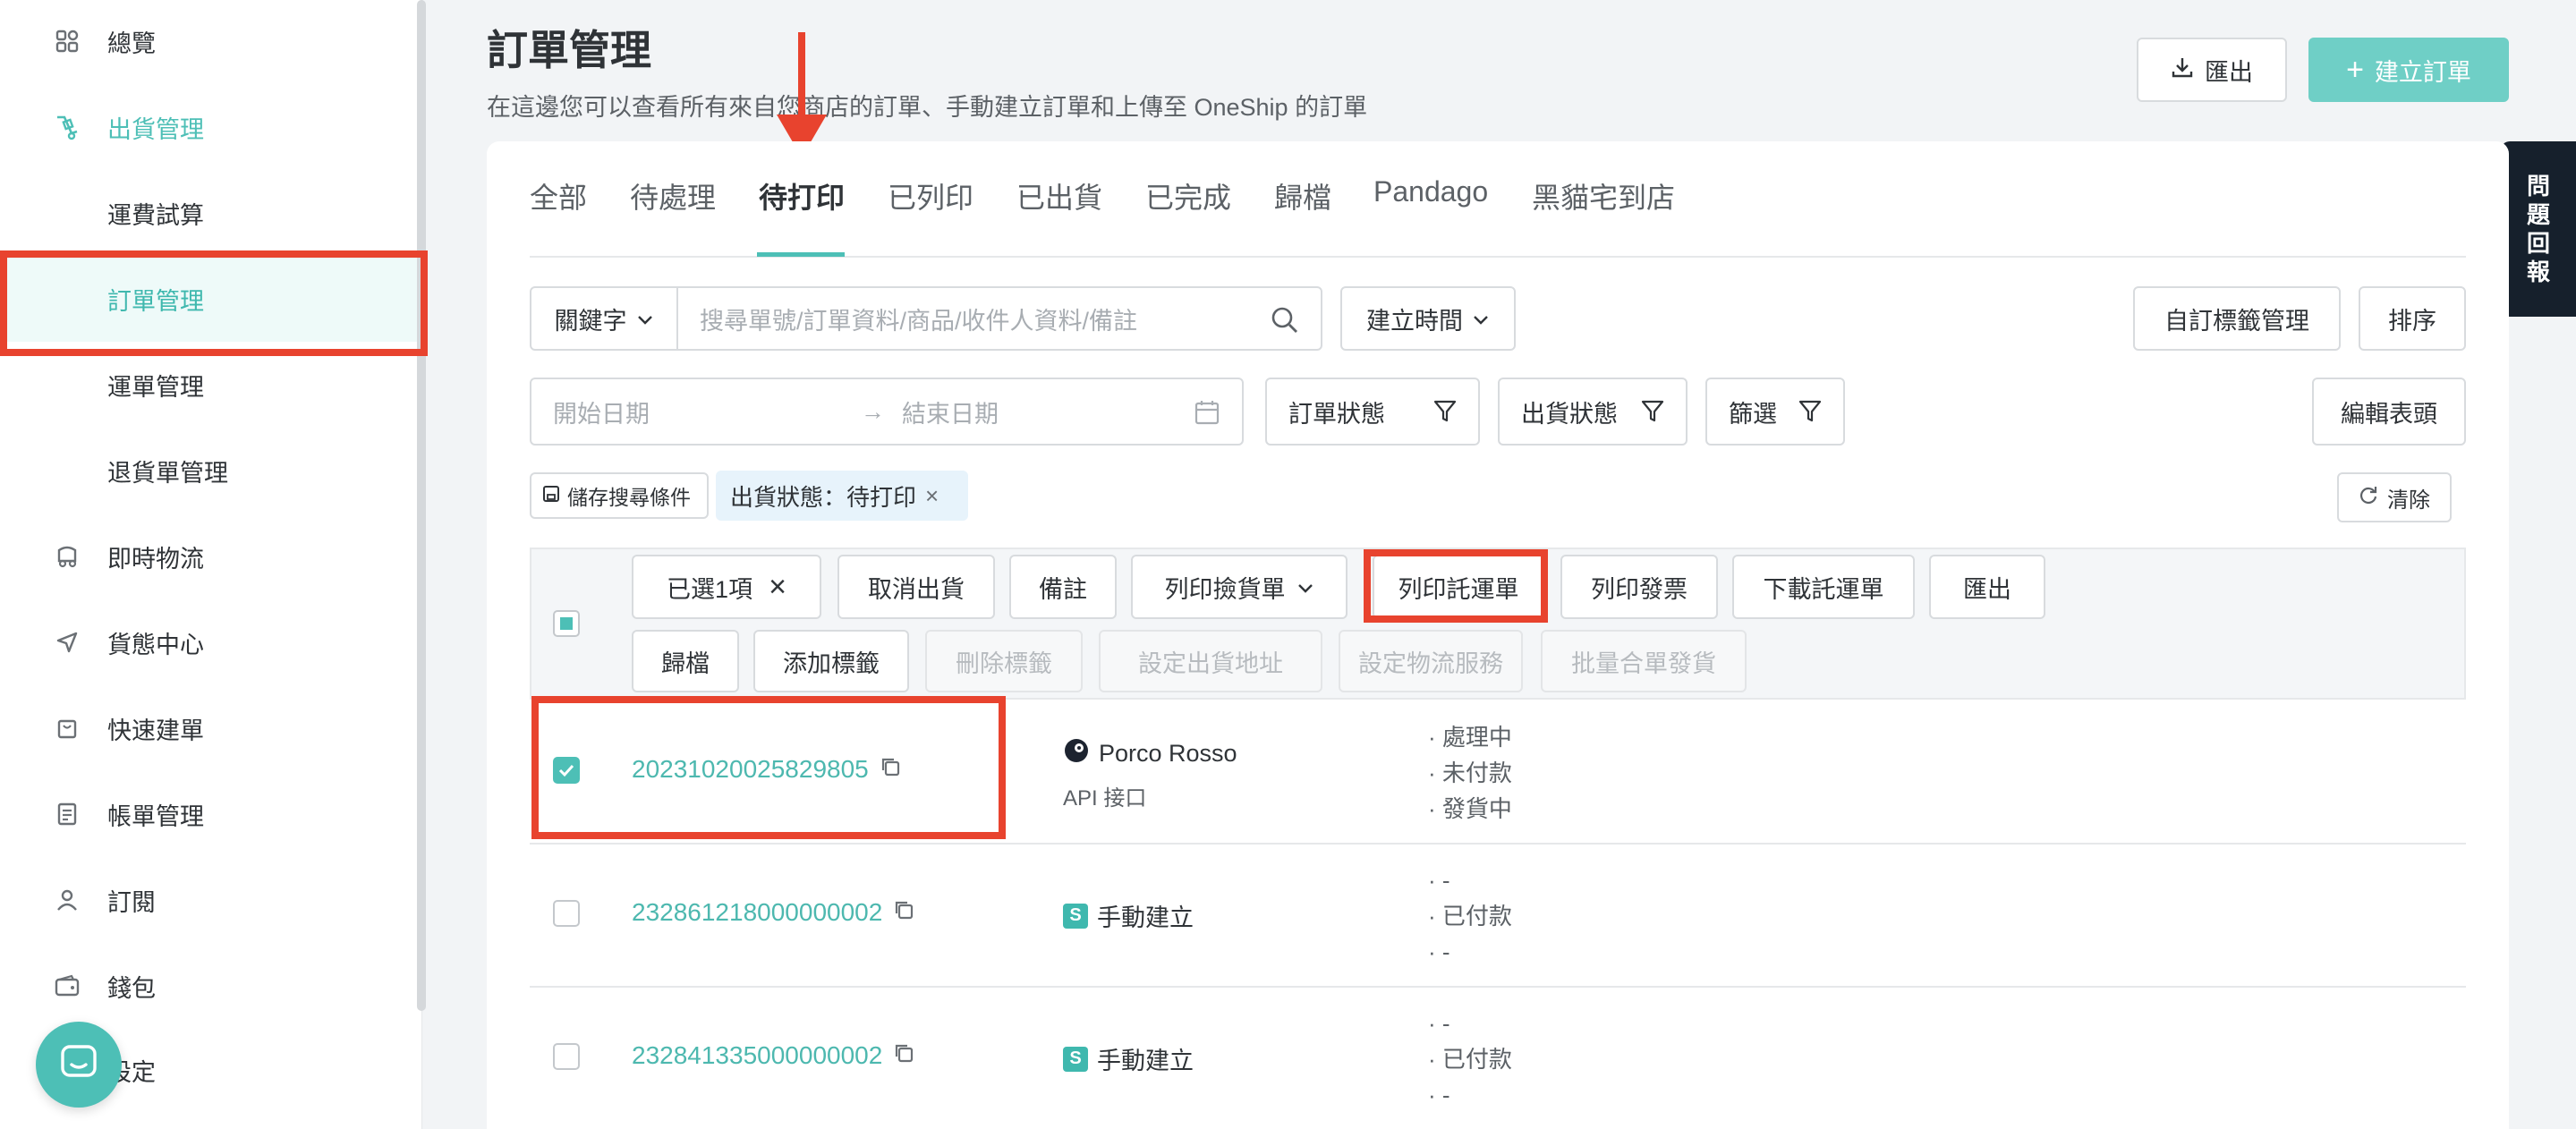 The width and height of the screenshot is (2576, 1129). Describe the element at coordinates (1445, 1095) in the screenshot. I see `shipping-status: -` at that location.